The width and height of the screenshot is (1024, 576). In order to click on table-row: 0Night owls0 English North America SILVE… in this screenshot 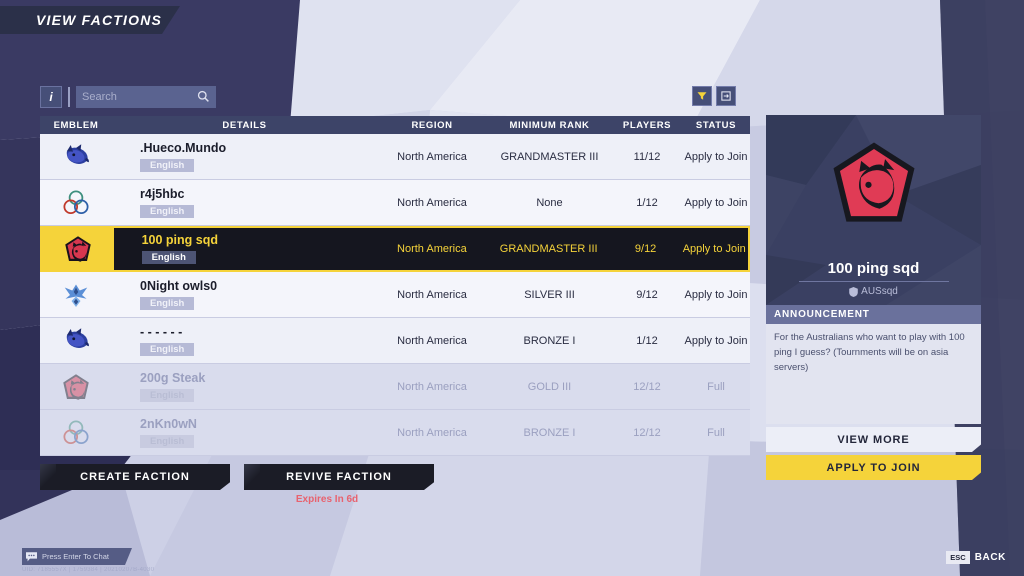, I will do `click(395, 295)`.